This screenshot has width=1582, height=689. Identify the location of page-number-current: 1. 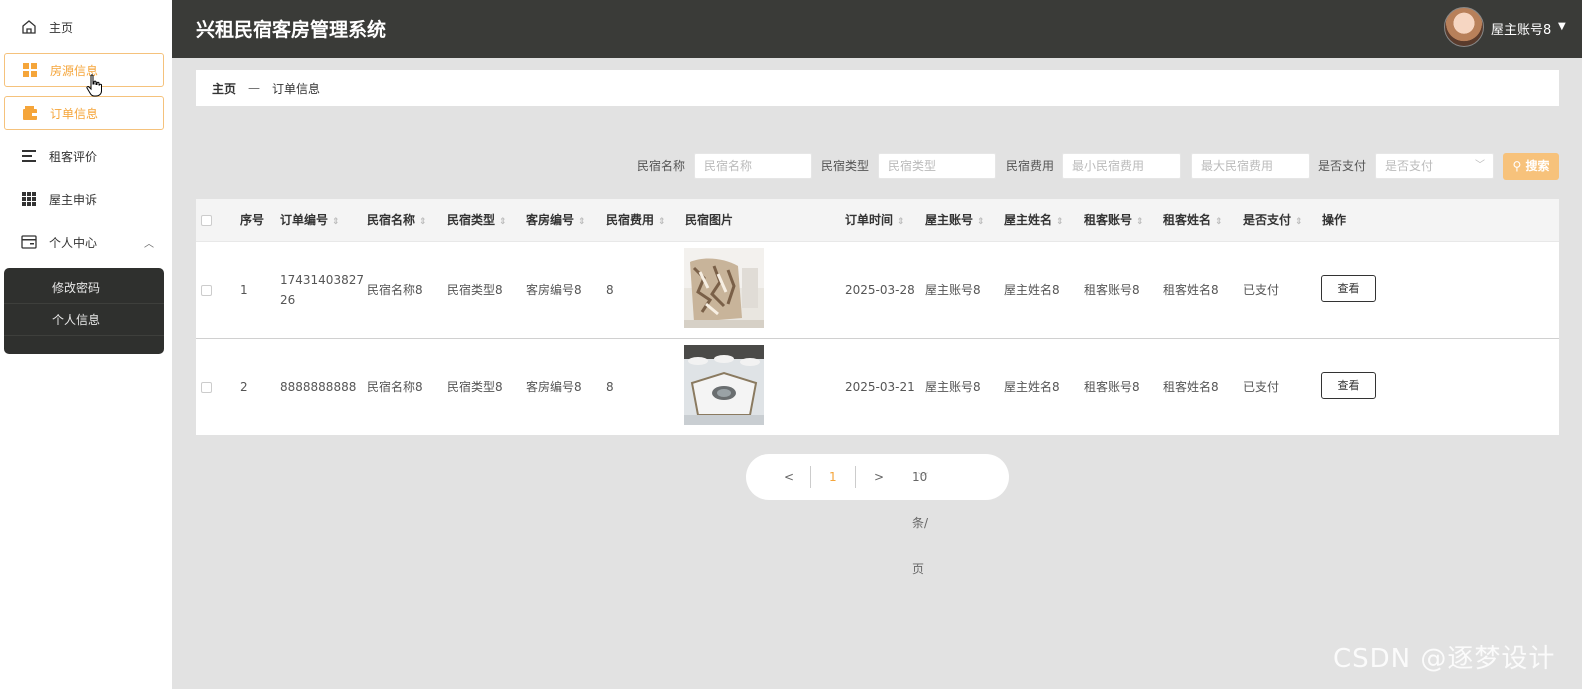
(833, 477).